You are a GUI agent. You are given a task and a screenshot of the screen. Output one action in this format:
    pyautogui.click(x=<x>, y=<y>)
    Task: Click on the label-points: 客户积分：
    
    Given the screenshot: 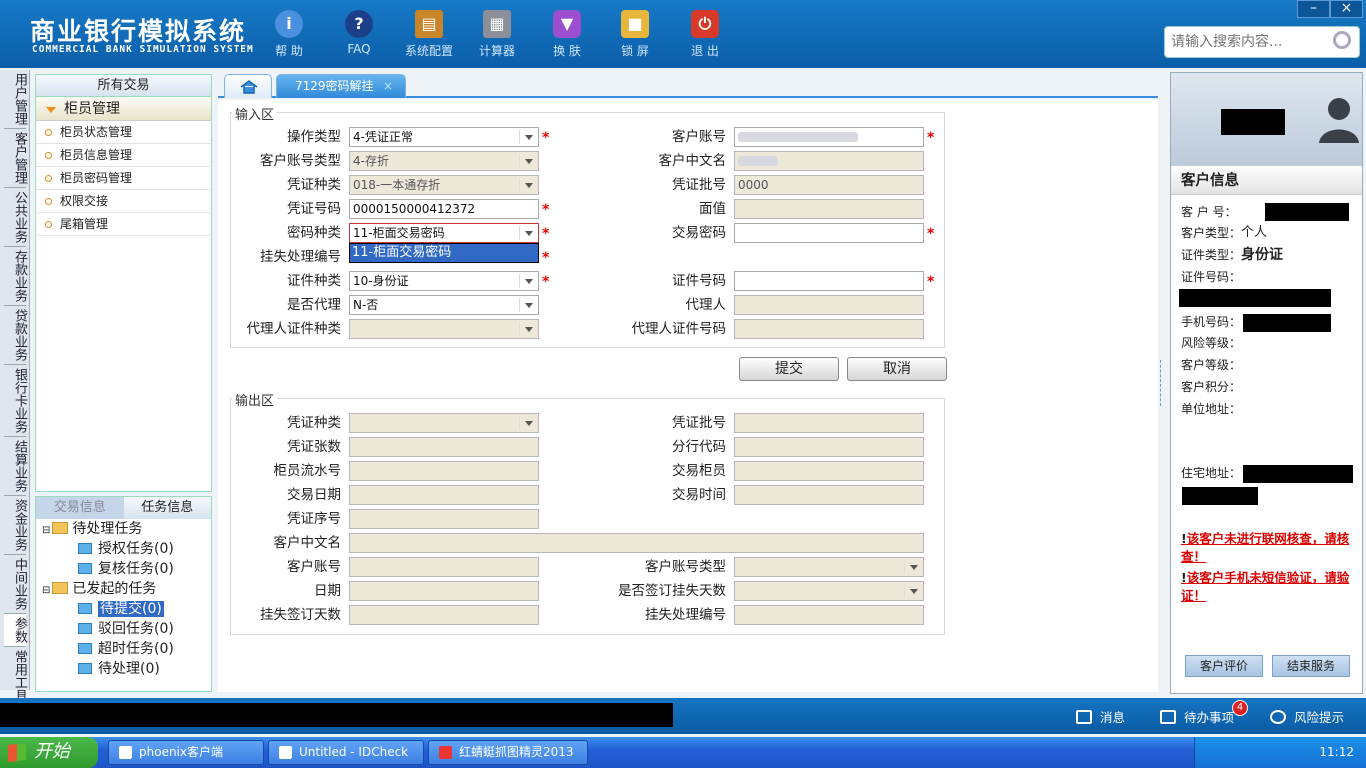 What is the action you would take?
    pyautogui.click(x=1211, y=387)
    